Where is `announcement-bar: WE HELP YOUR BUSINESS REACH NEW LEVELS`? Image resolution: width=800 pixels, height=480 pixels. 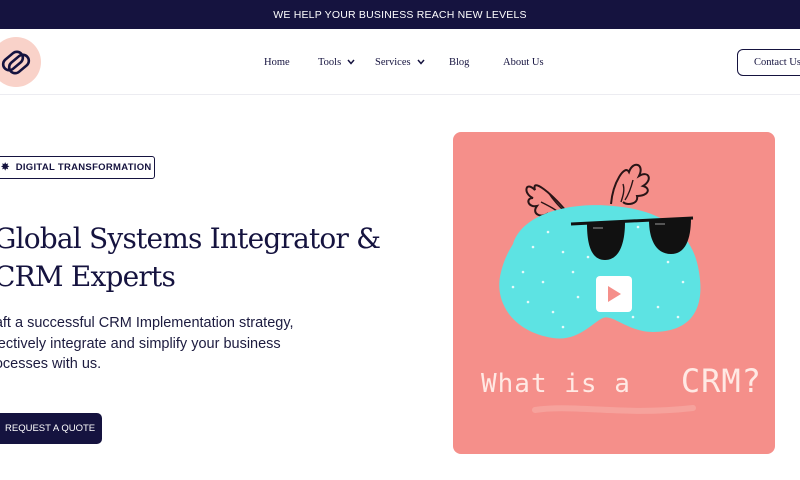 announcement-bar: WE HELP YOUR BUSINESS REACH NEW LEVELS is located at coordinates (400, 14).